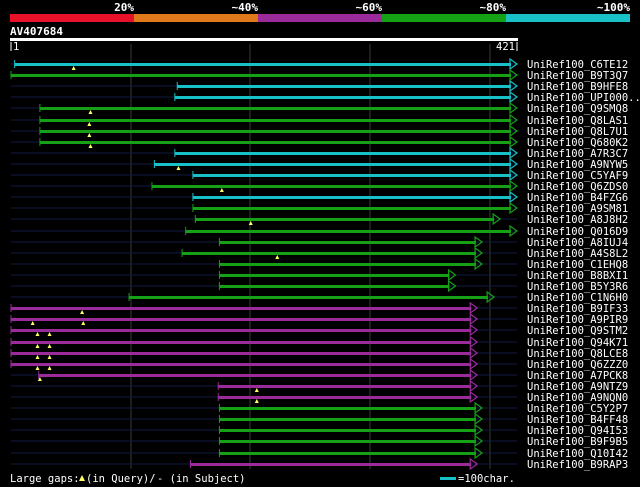  What do you see at coordinates (16, 47) in the screenshot?
I see `query-start-label: 1` at bounding box center [16, 47].